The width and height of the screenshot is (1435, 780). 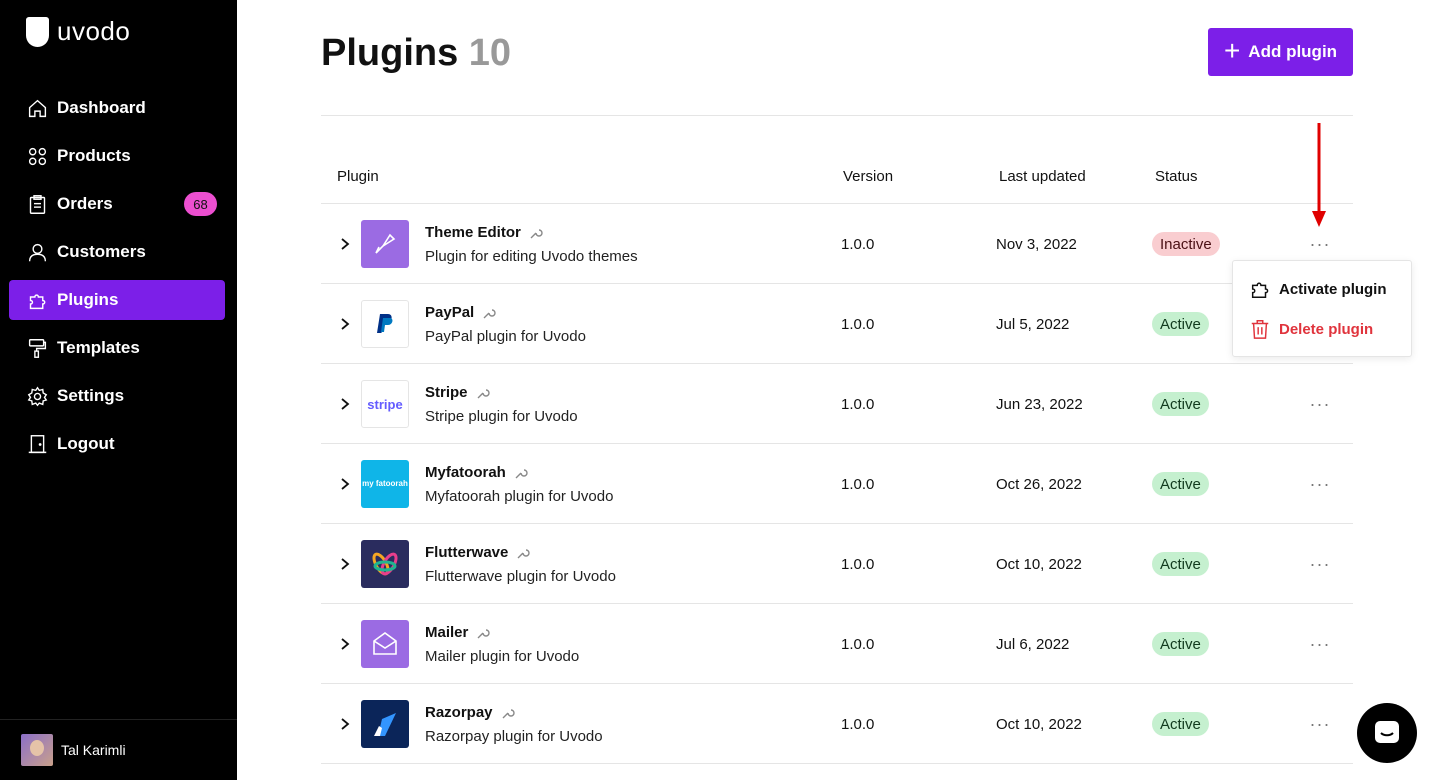 What do you see at coordinates (1319, 175) in the screenshot?
I see `annotation-arrow-icon` at bounding box center [1319, 175].